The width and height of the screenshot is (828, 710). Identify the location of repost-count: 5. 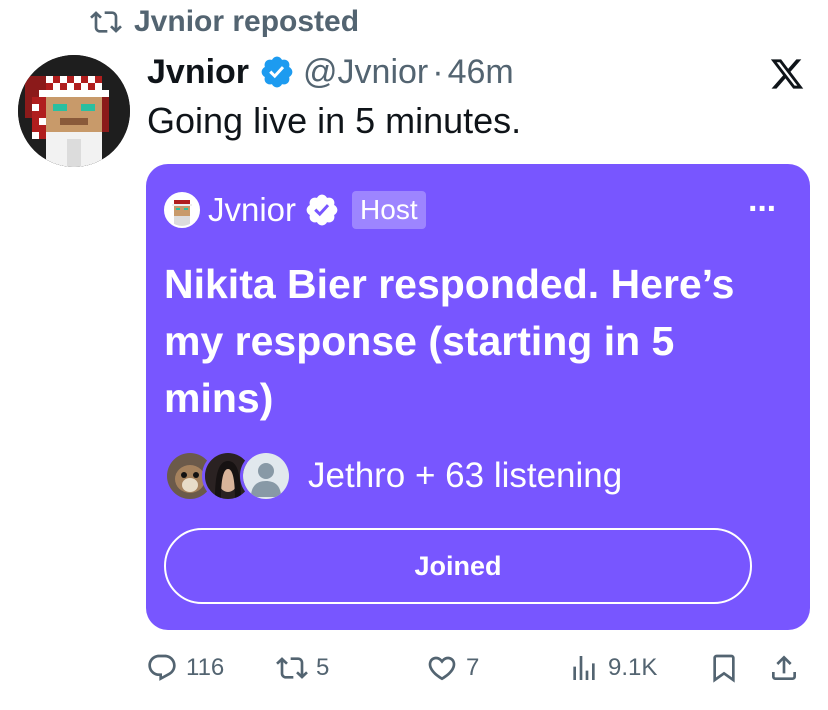
(323, 667).